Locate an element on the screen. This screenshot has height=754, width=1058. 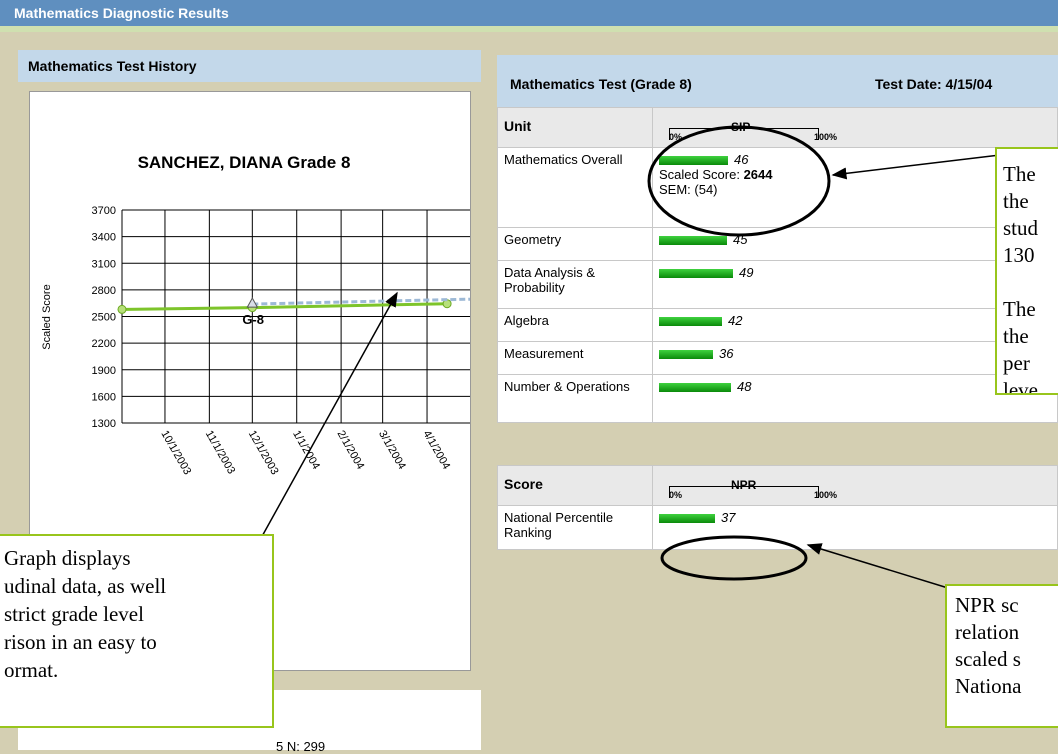
window-title-bar: Mathematics Diagnostic Results is located at coordinates (529, 16).